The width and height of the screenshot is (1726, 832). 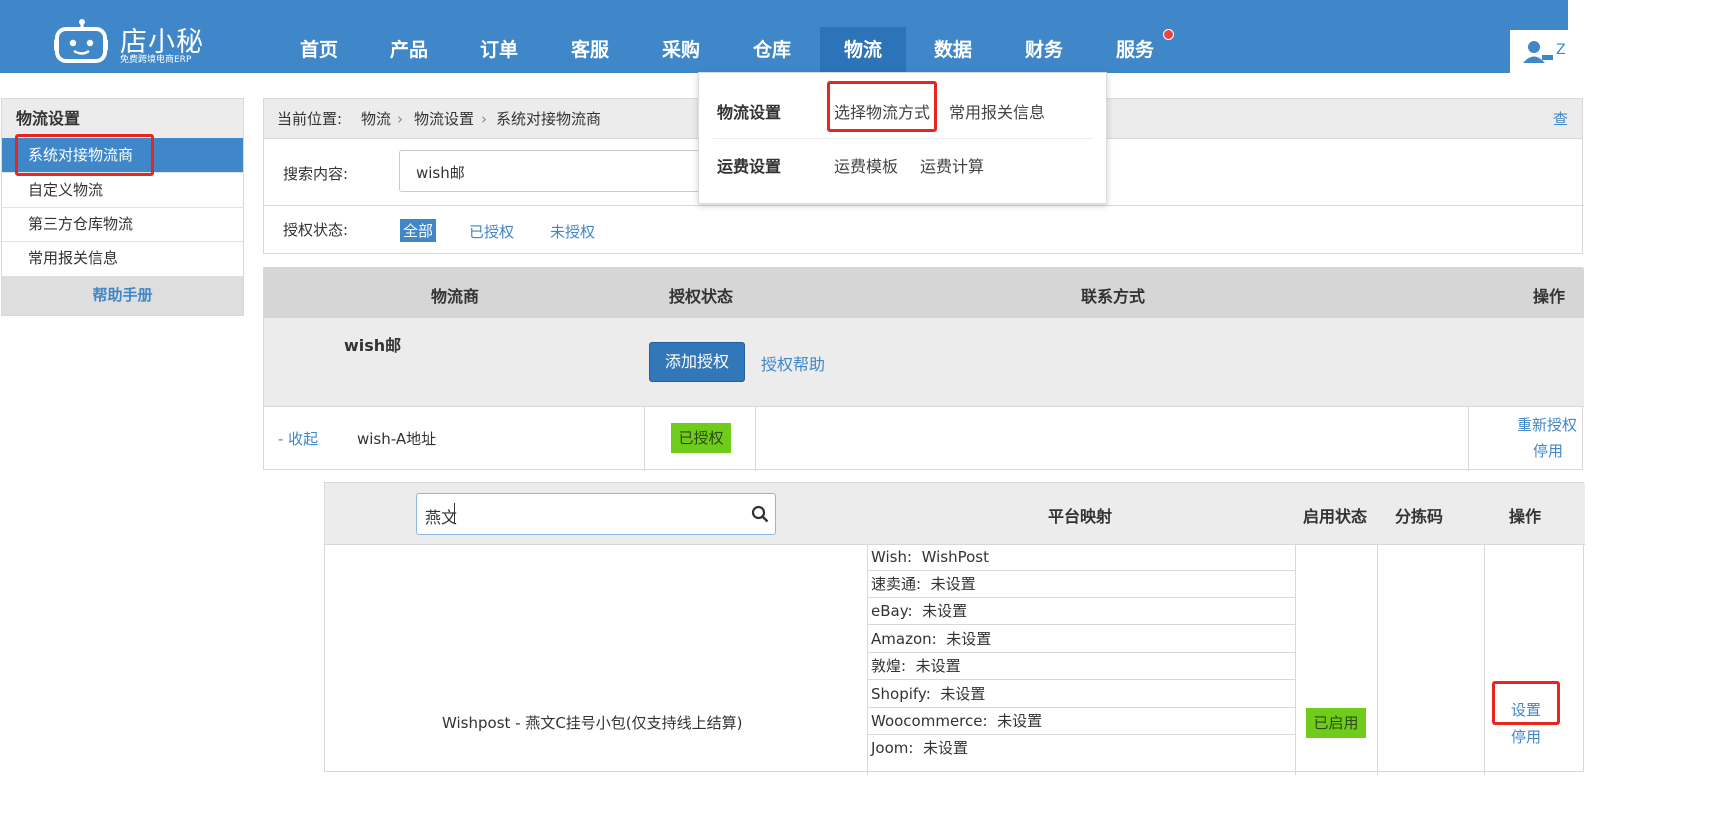 What do you see at coordinates (1336, 723) in the screenshot?
I see `enabled-badge: 已启用` at bounding box center [1336, 723].